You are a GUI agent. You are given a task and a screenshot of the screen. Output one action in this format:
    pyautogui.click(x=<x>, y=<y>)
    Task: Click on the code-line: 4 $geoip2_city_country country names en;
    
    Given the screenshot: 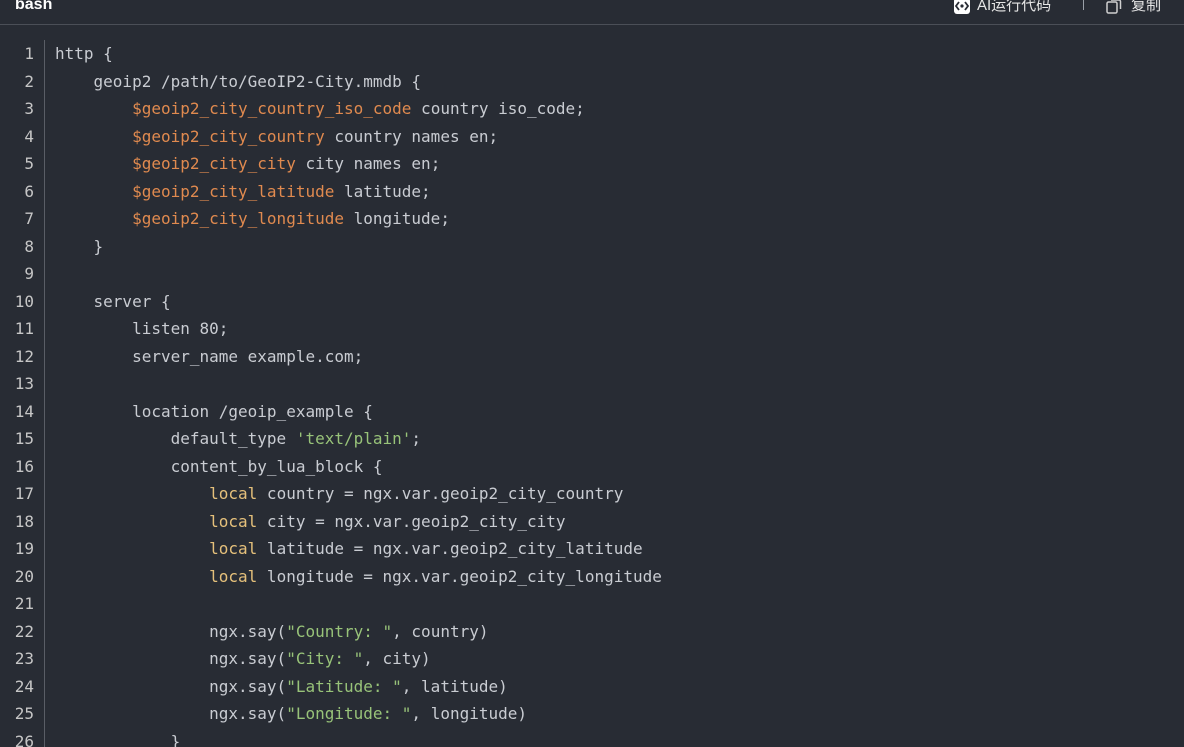 What is the action you would take?
    pyautogui.click(x=592, y=137)
    